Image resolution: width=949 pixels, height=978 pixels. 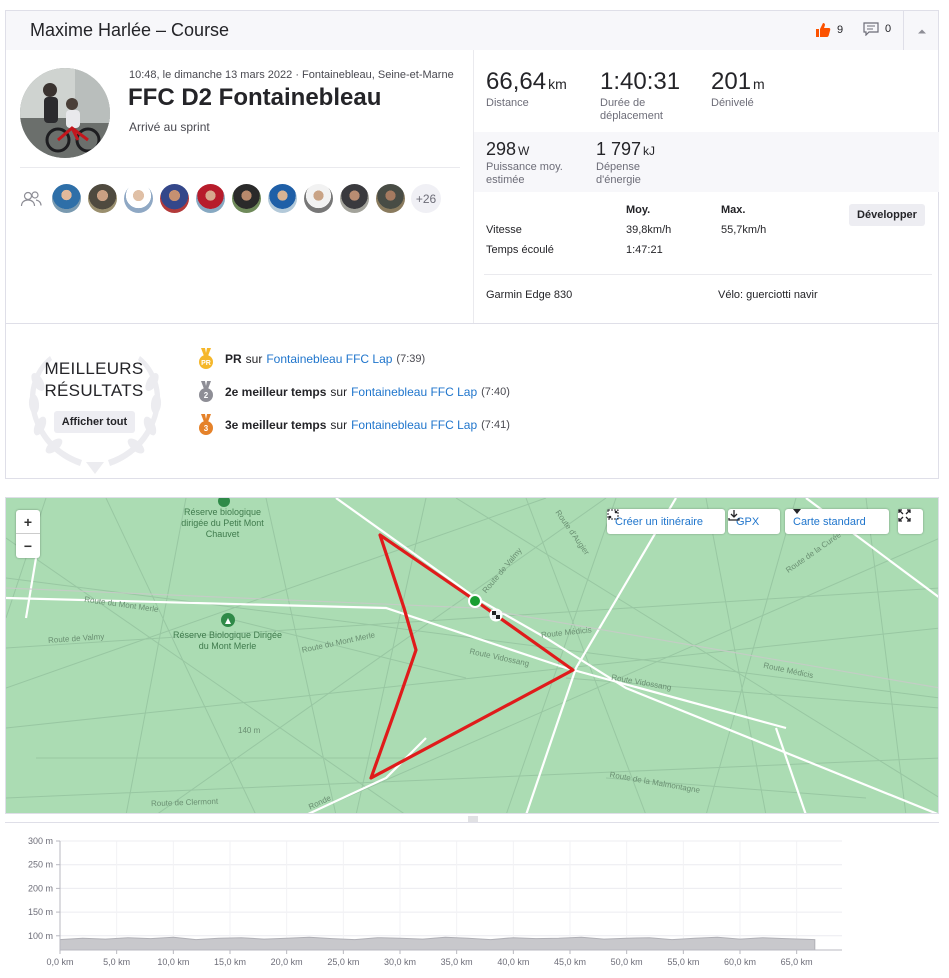 What do you see at coordinates (495, 425) in the screenshot?
I see `segment-time: (7:41)` at bounding box center [495, 425].